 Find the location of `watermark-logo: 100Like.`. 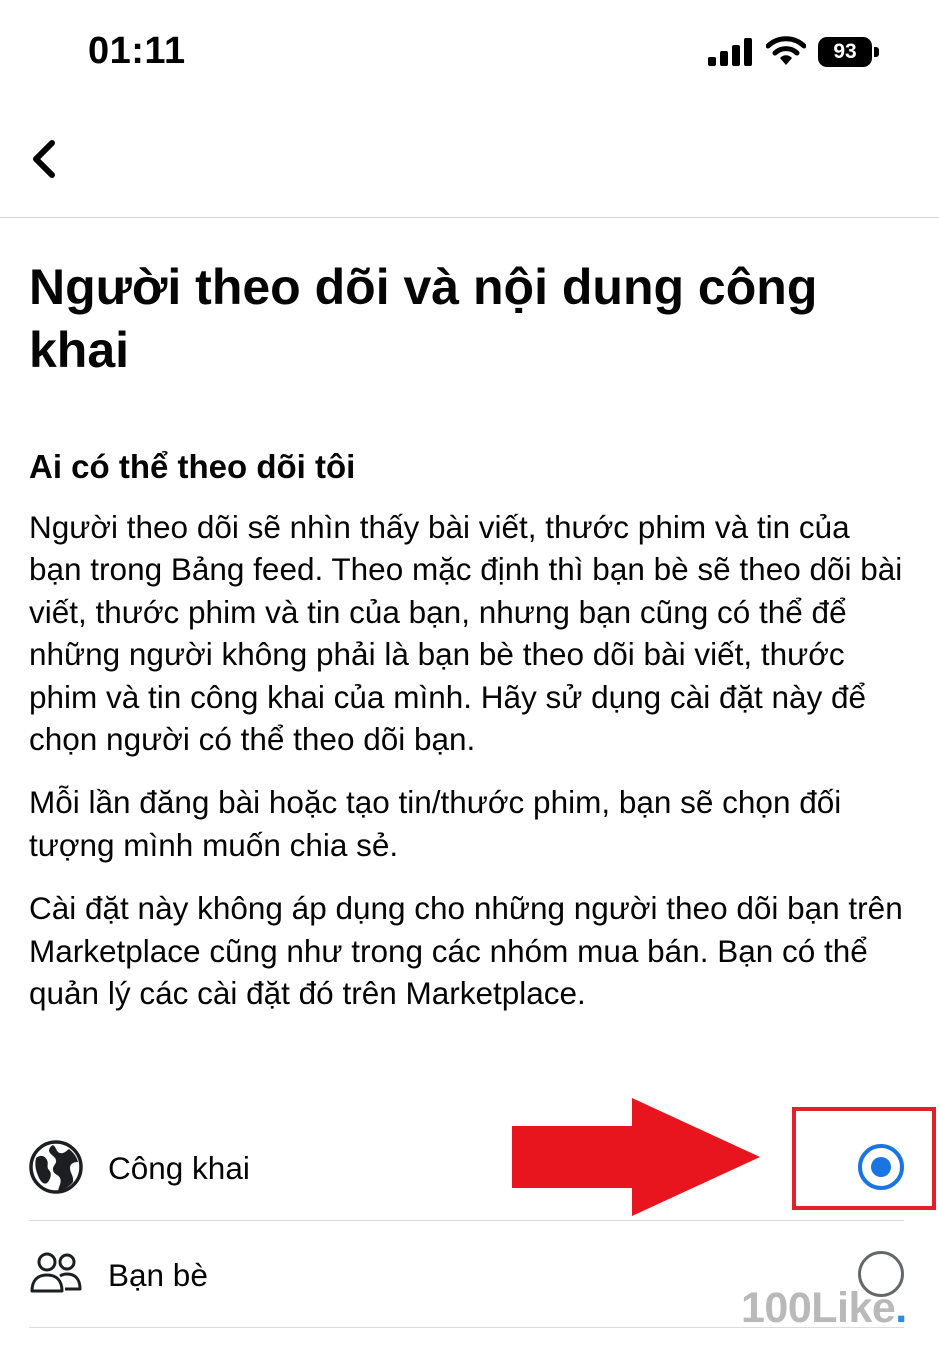

watermark-logo: 100Like. is located at coordinates (824, 1308).